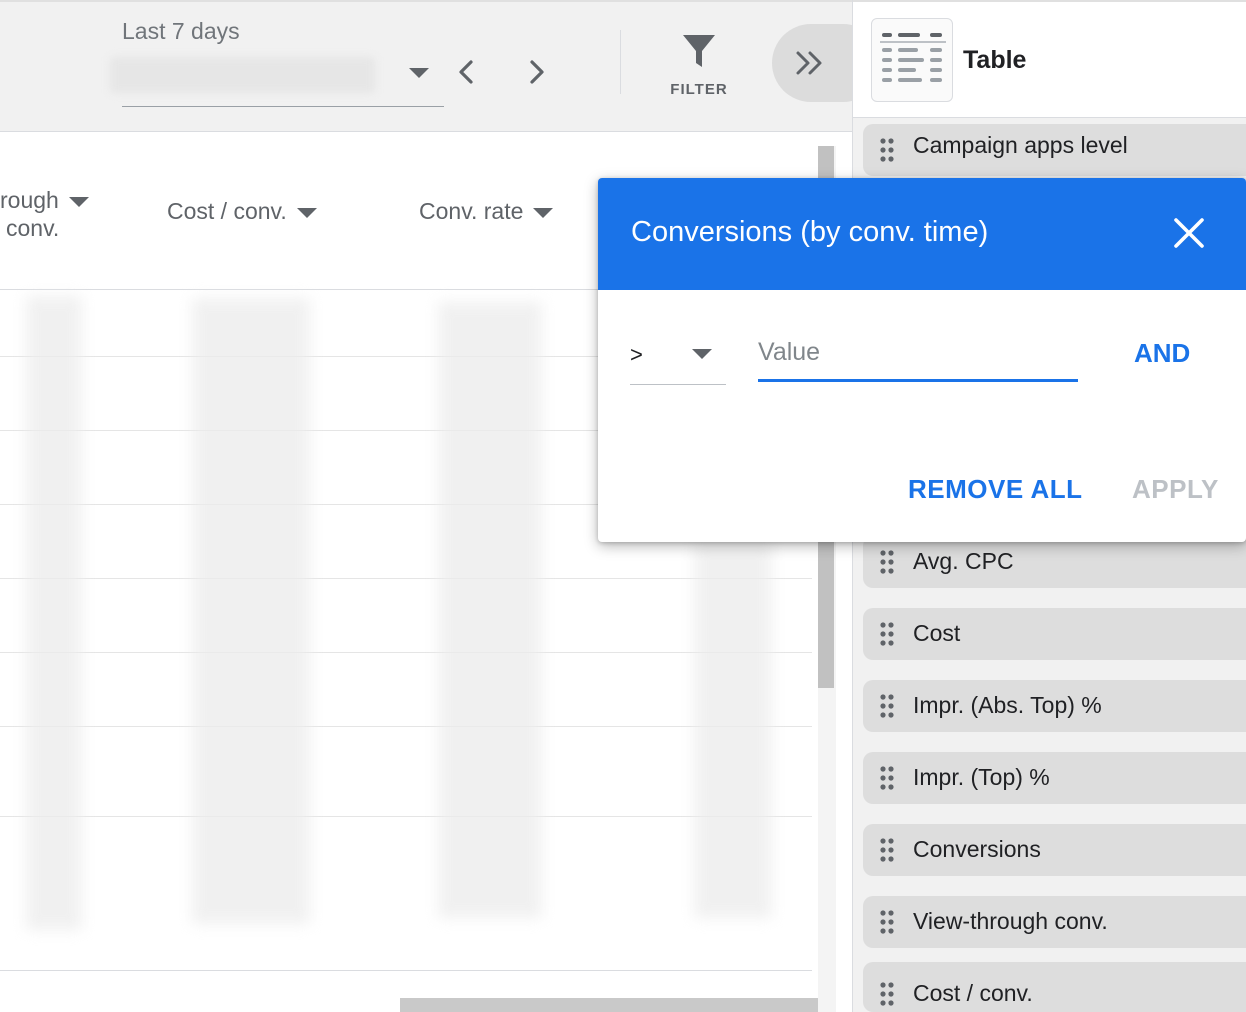  I want to click on table-layout-icon, so click(913, 57).